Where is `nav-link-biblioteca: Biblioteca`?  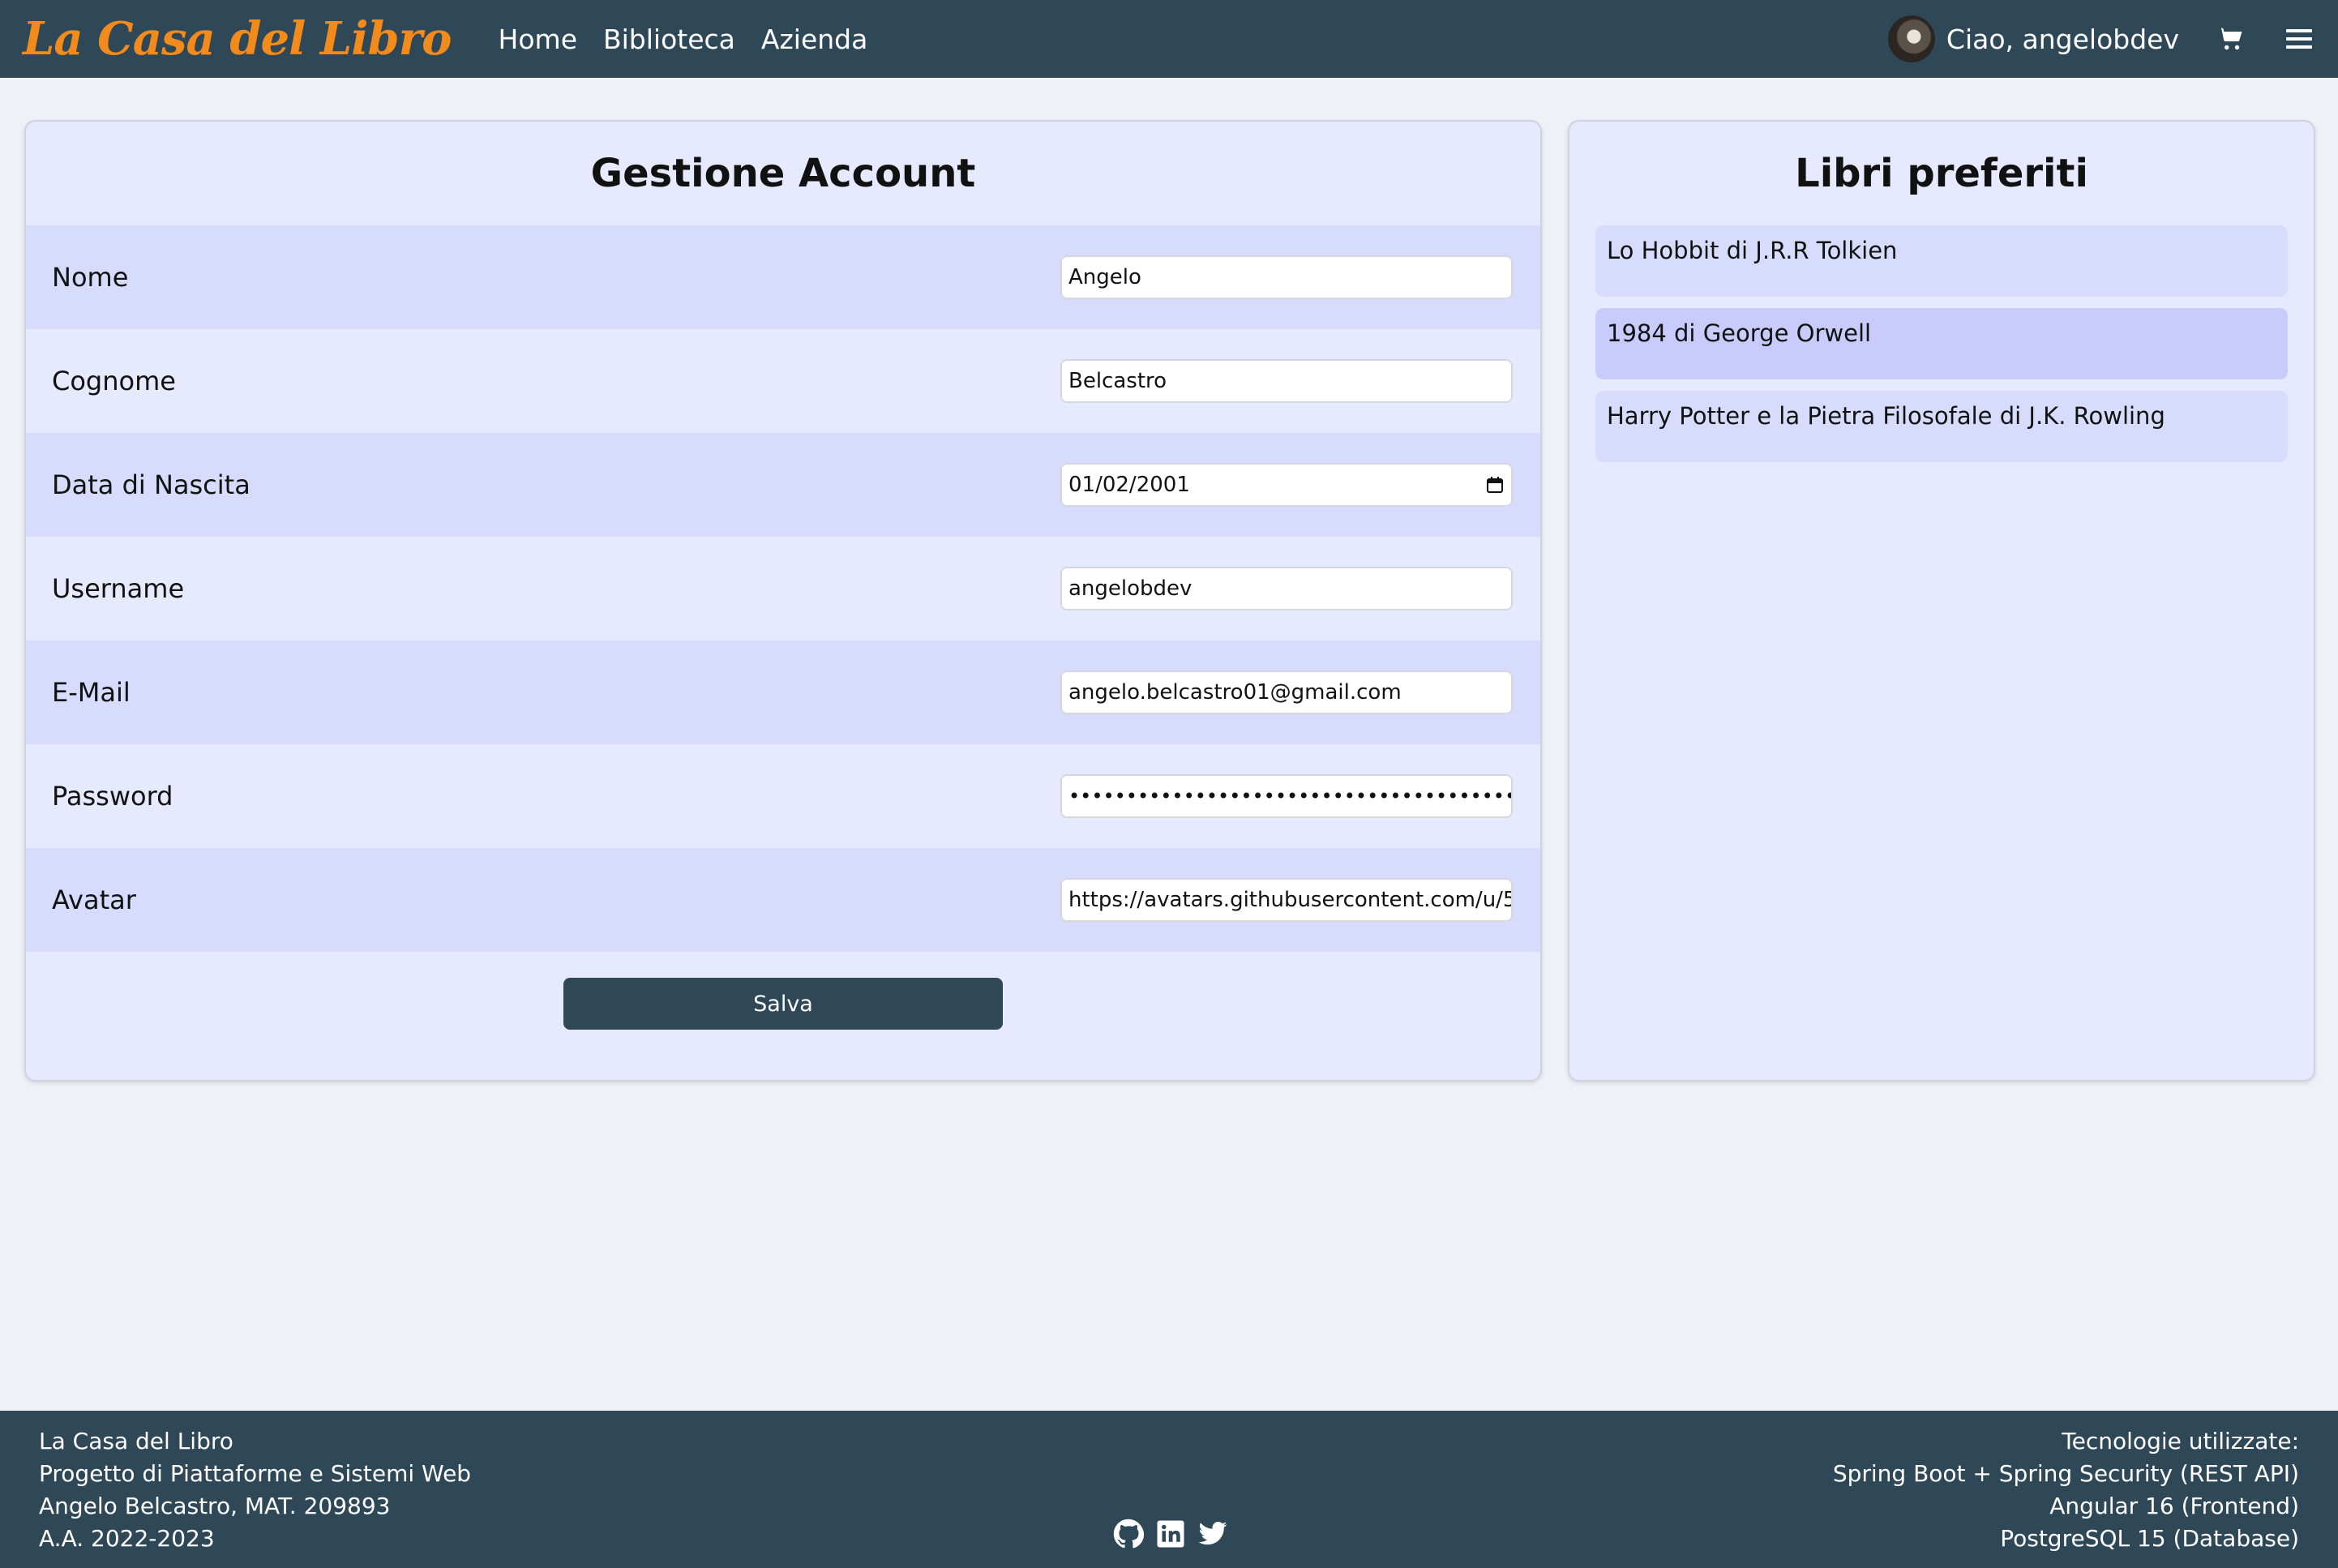
nav-link-biblioteca: Biblioteca is located at coordinates (669, 39).